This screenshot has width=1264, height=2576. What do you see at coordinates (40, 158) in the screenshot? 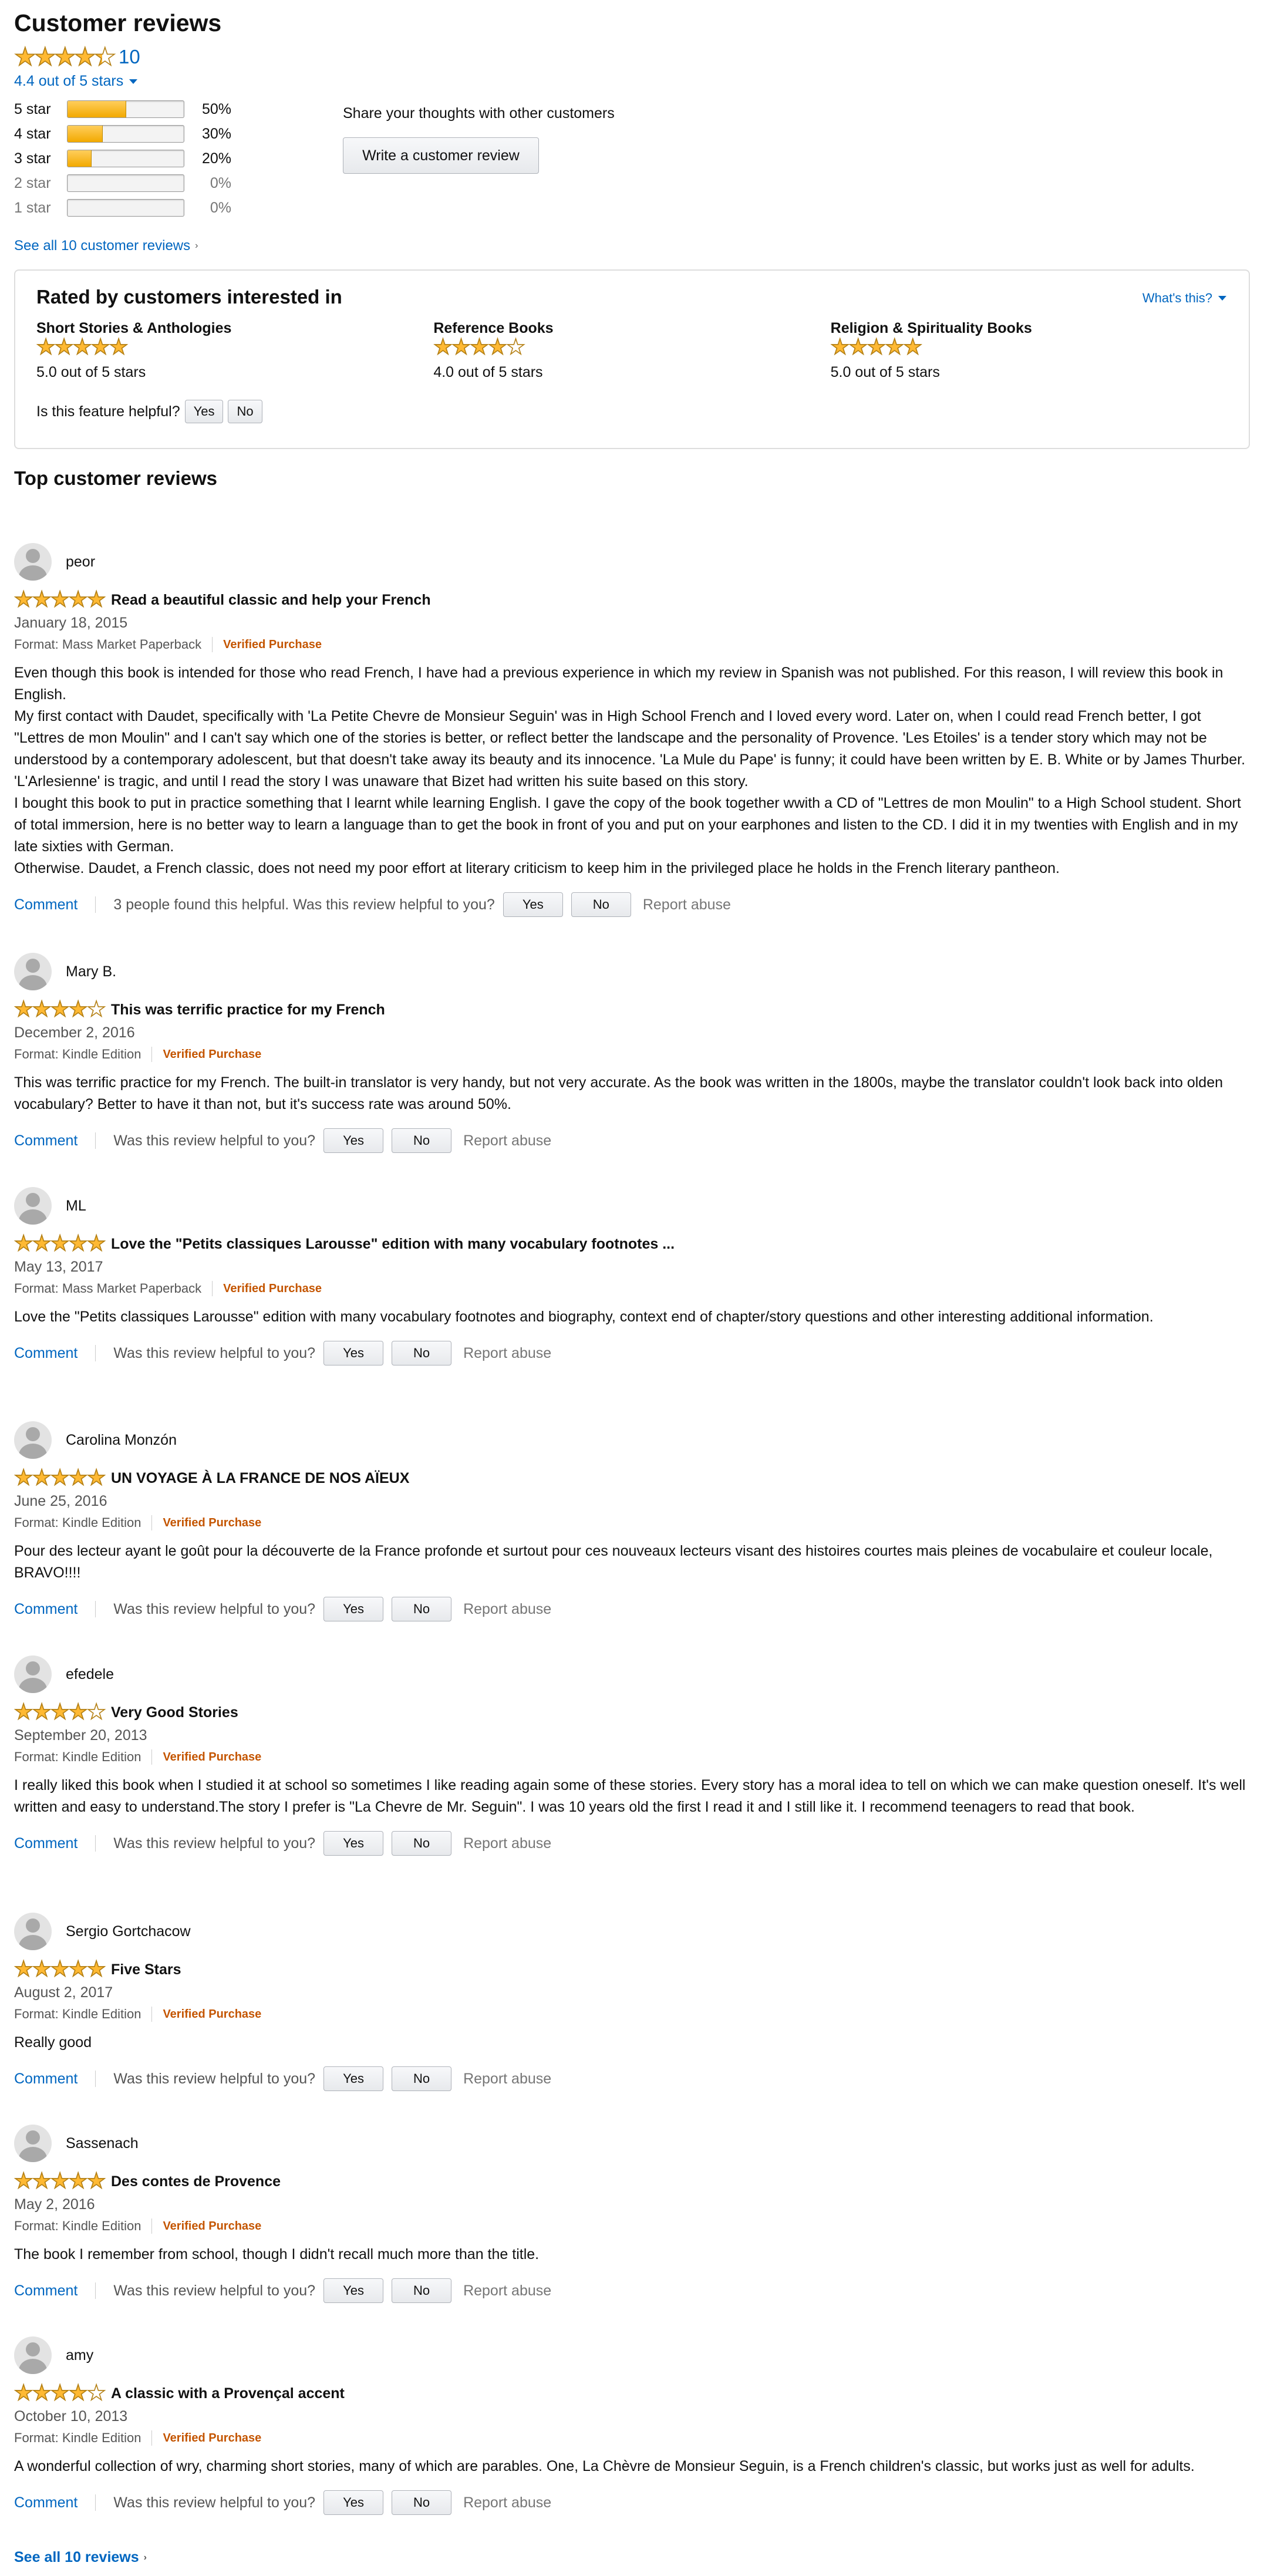
I see `histogram-label: 3 star` at bounding box center [40, 158].